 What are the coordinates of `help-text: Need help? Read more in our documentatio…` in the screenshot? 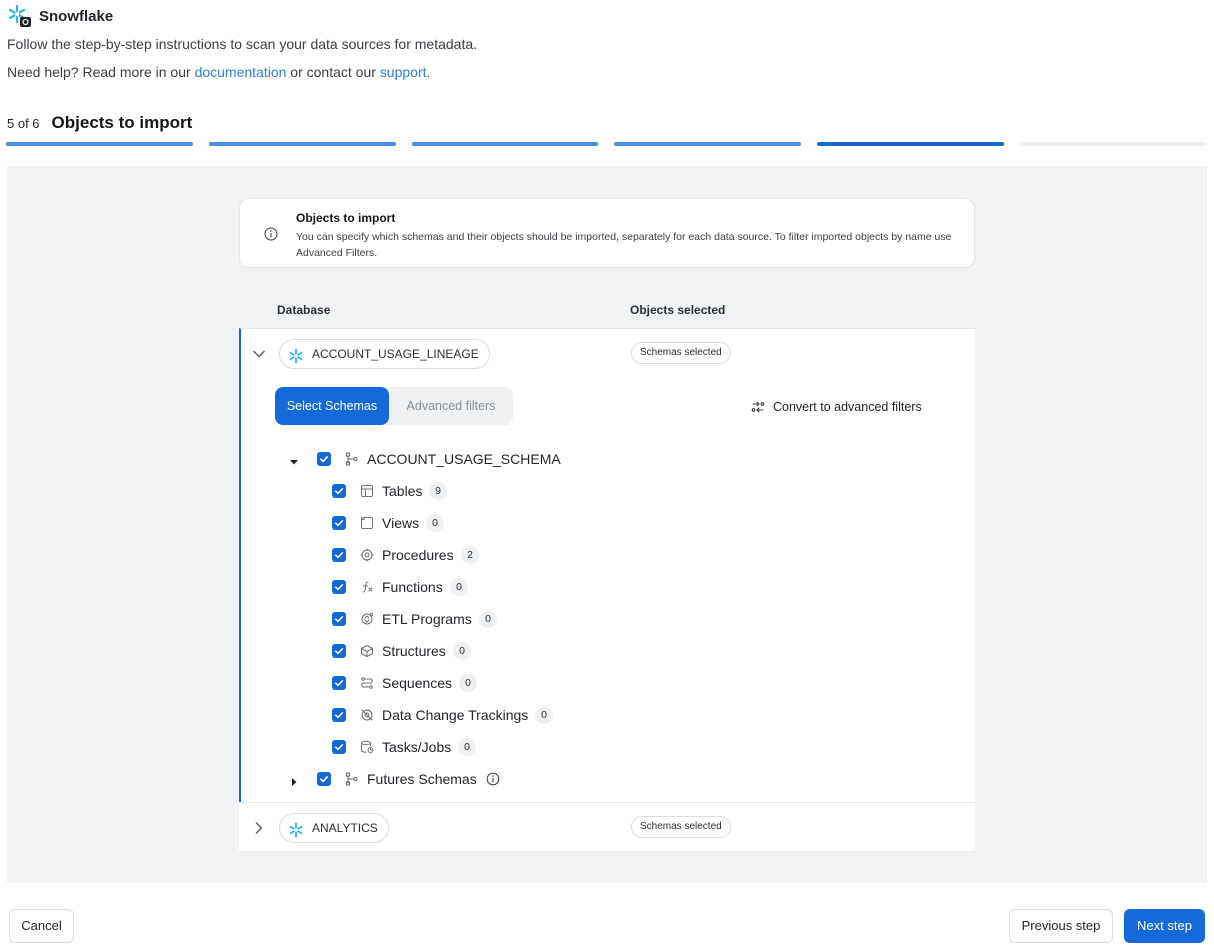 It's located at (218, 72).